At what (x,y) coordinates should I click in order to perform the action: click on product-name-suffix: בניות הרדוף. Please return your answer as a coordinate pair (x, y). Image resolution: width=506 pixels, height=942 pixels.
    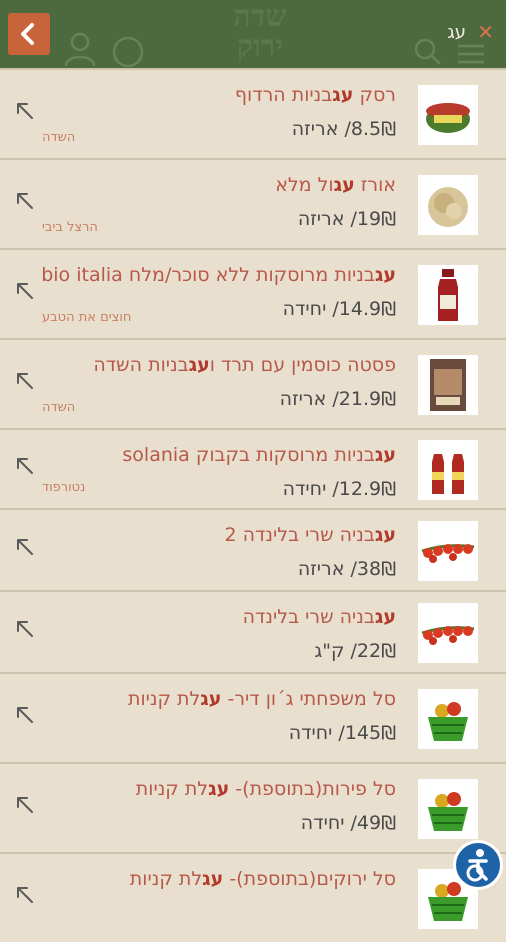
    Looking at the image, I should click on (283, 95).